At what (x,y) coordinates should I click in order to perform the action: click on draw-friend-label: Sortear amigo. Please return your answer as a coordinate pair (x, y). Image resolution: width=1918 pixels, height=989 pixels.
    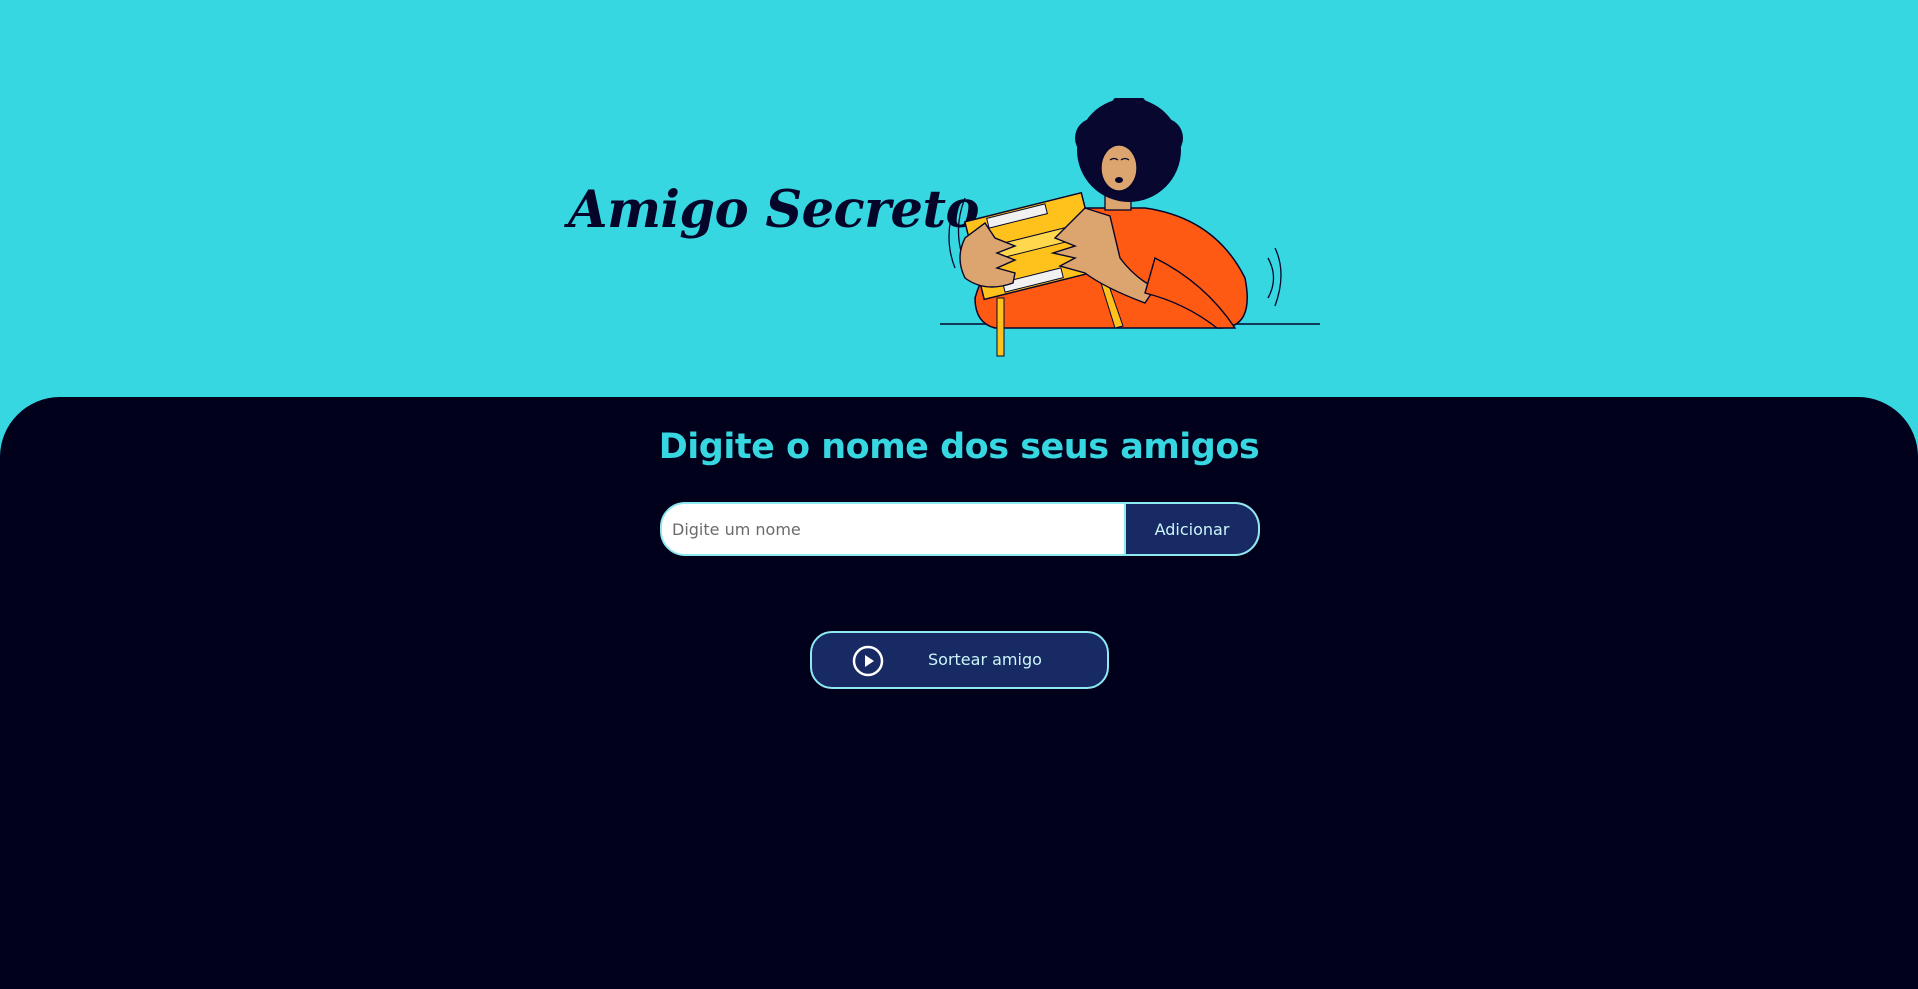
    Looking at the image, I should click on (985, 659).